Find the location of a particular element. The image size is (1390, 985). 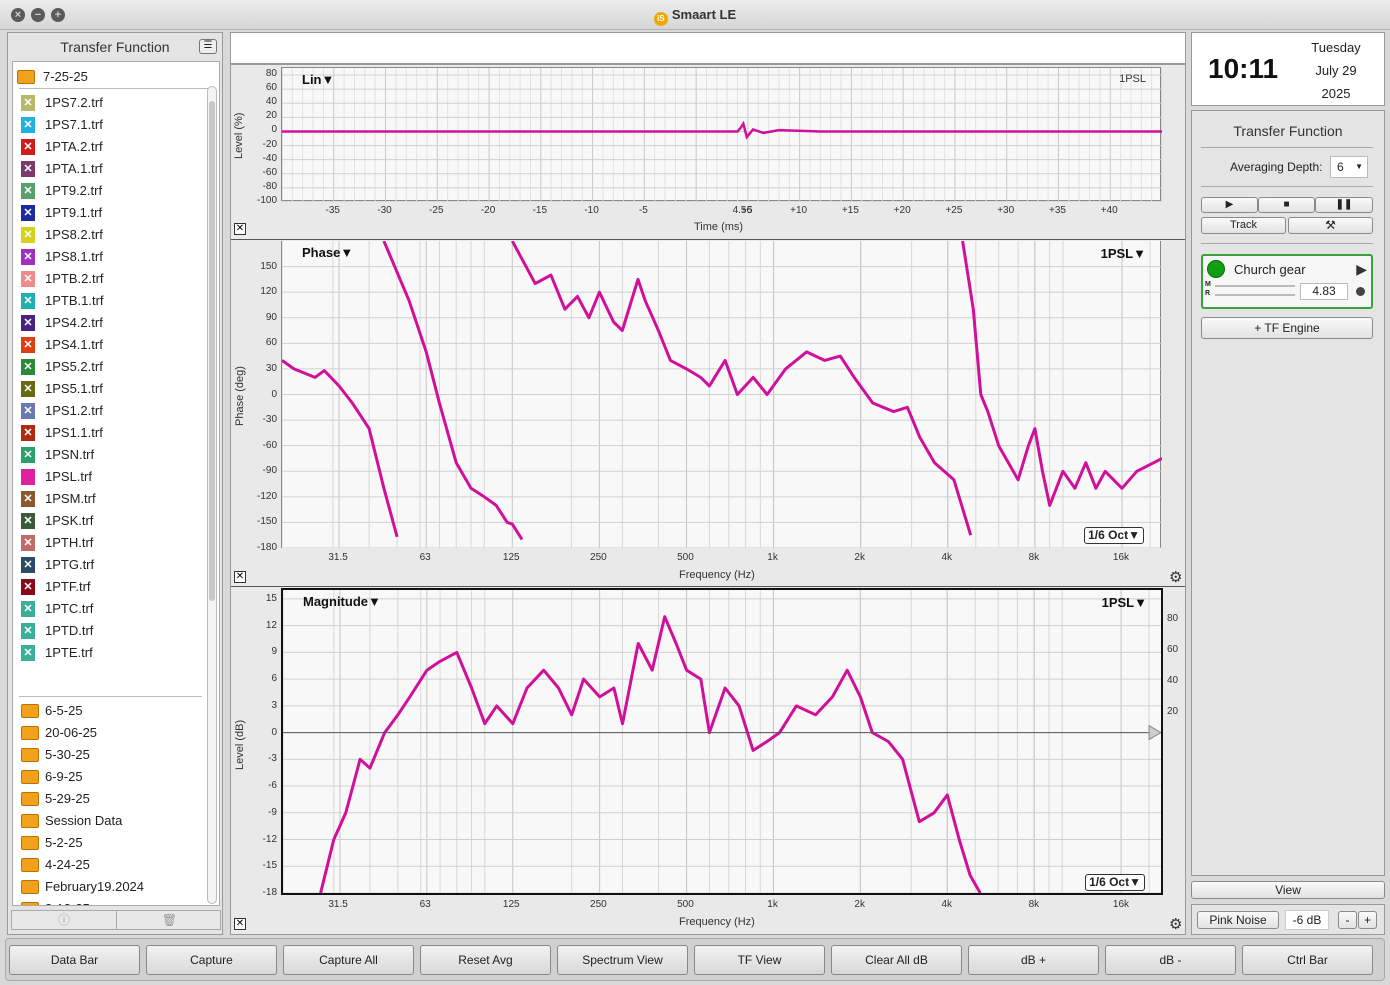

level-up-button: + is located at coordinates (1367, 920).